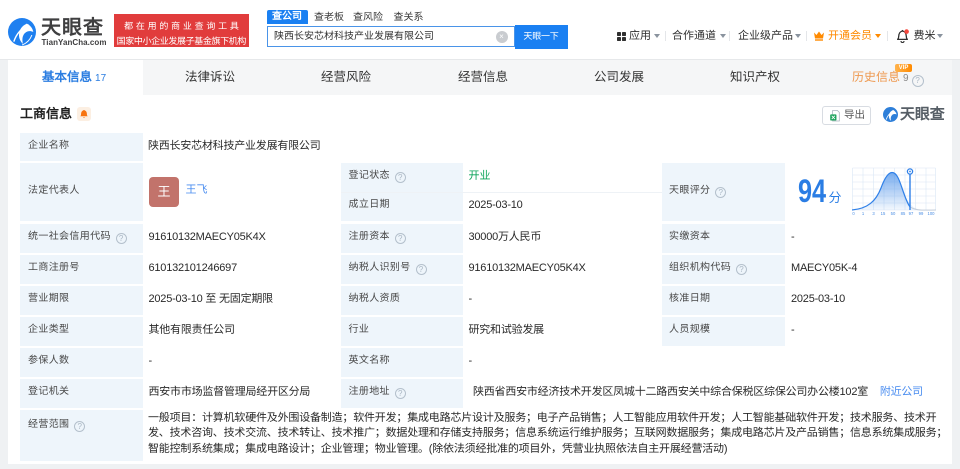 This screenshot has height=469, width=960. I want to click on svg-text: 0, so click(853, 213).